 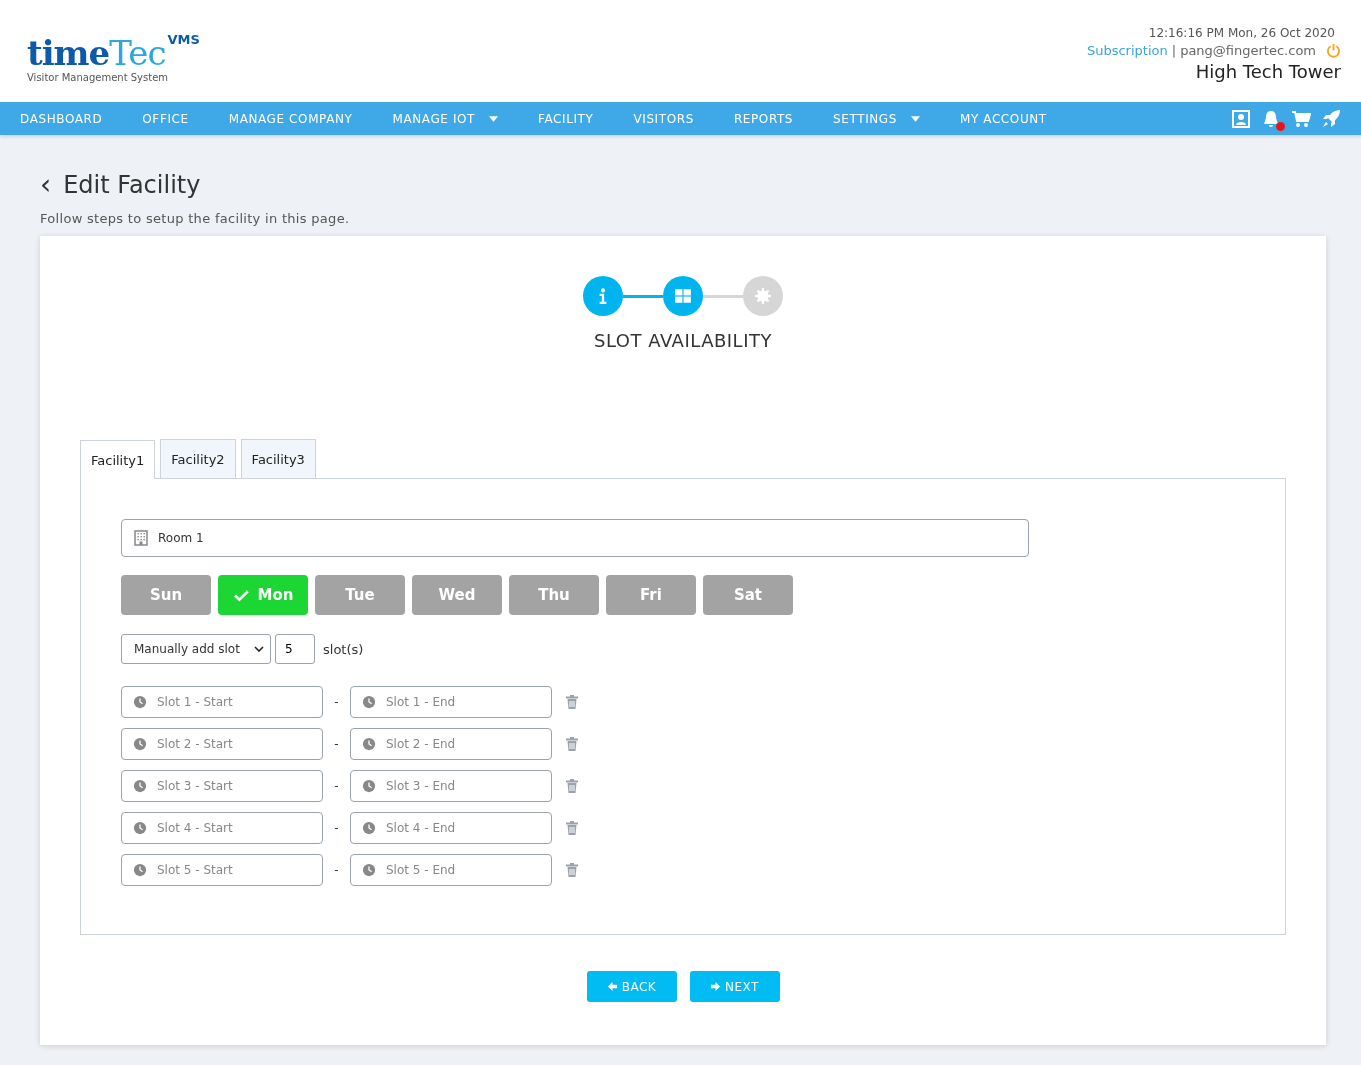 What do you see at coordinates (165, 118) in the screenshot?
I see `nav-item: OFFICE` at bounding box center [165, 118].